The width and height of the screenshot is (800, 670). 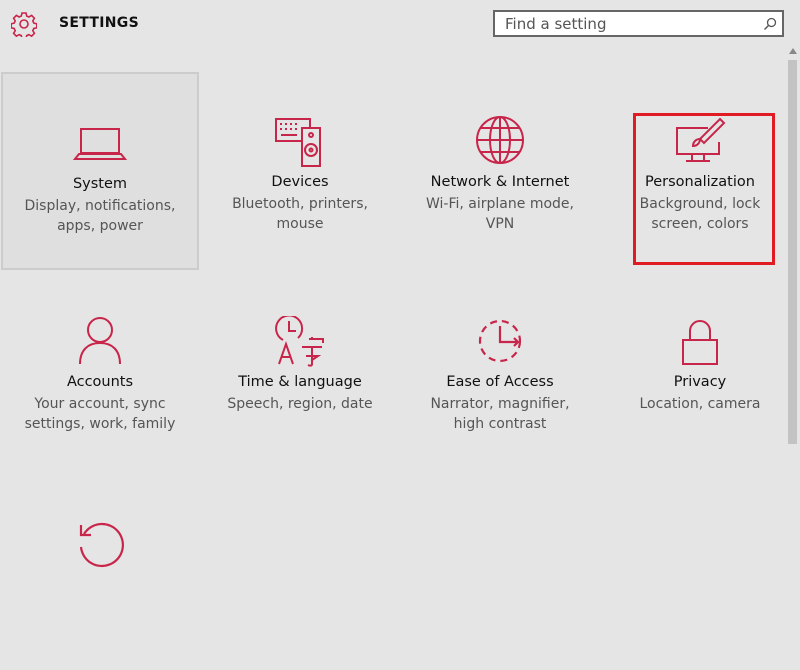 I want to click on tile-privacy: Privacy Location, camera, so click(x=700, y=371).